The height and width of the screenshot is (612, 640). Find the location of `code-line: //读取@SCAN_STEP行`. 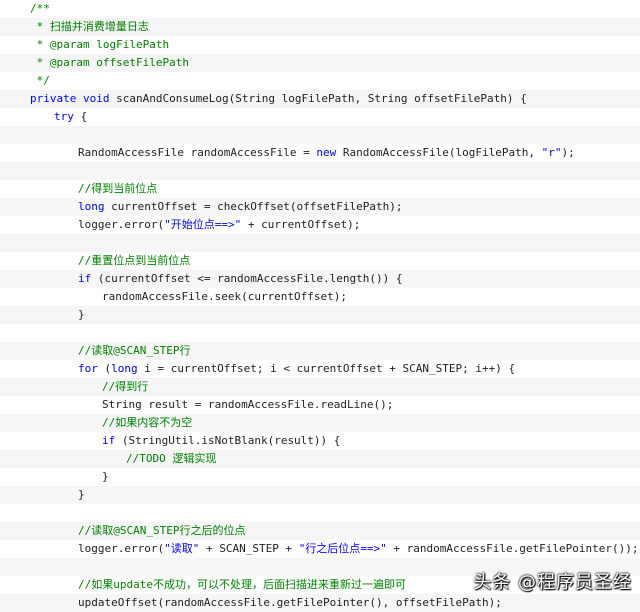

code-line: //读取@SCAN_STEP行 is located at coordinates (320, 351).